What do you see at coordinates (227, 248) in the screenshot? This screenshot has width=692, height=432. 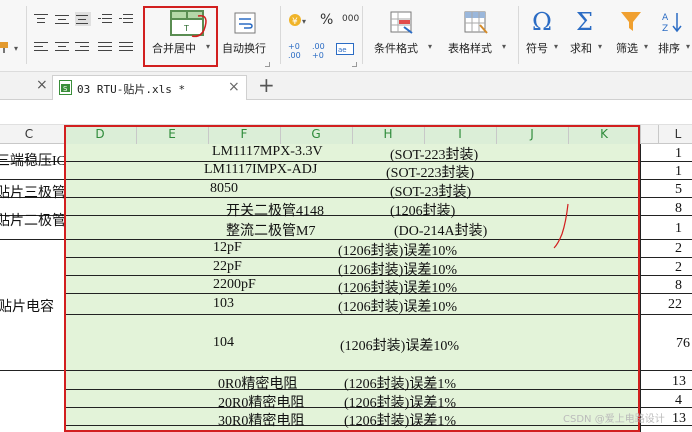 I see `part-name-cell: 12pF` at bounding box center [227, 248].